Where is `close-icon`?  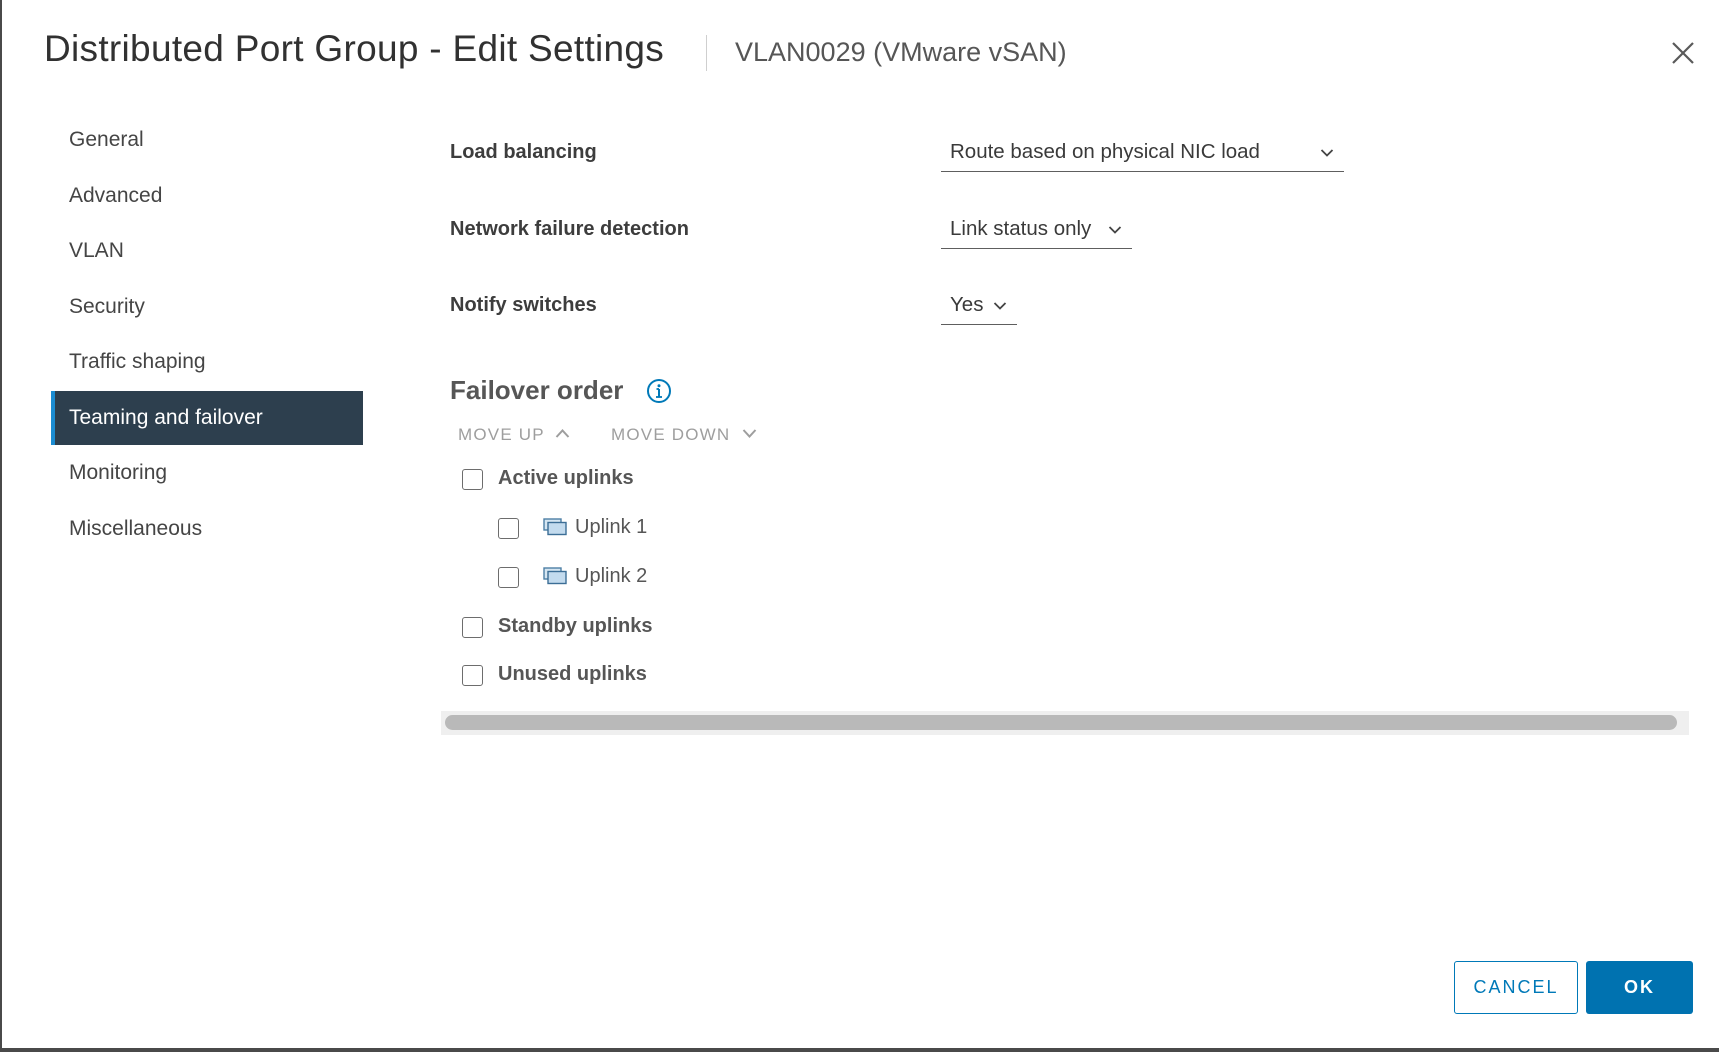 close-icon is located at coordinates (1683, 53).